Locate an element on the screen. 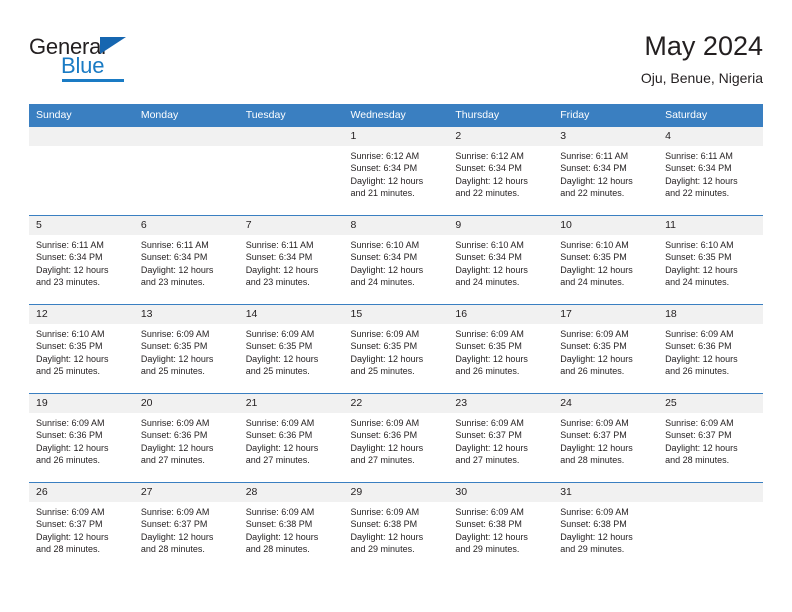 This screenshot has height=612, width=792. day-number: 4 is located at coordinates (710, 136).